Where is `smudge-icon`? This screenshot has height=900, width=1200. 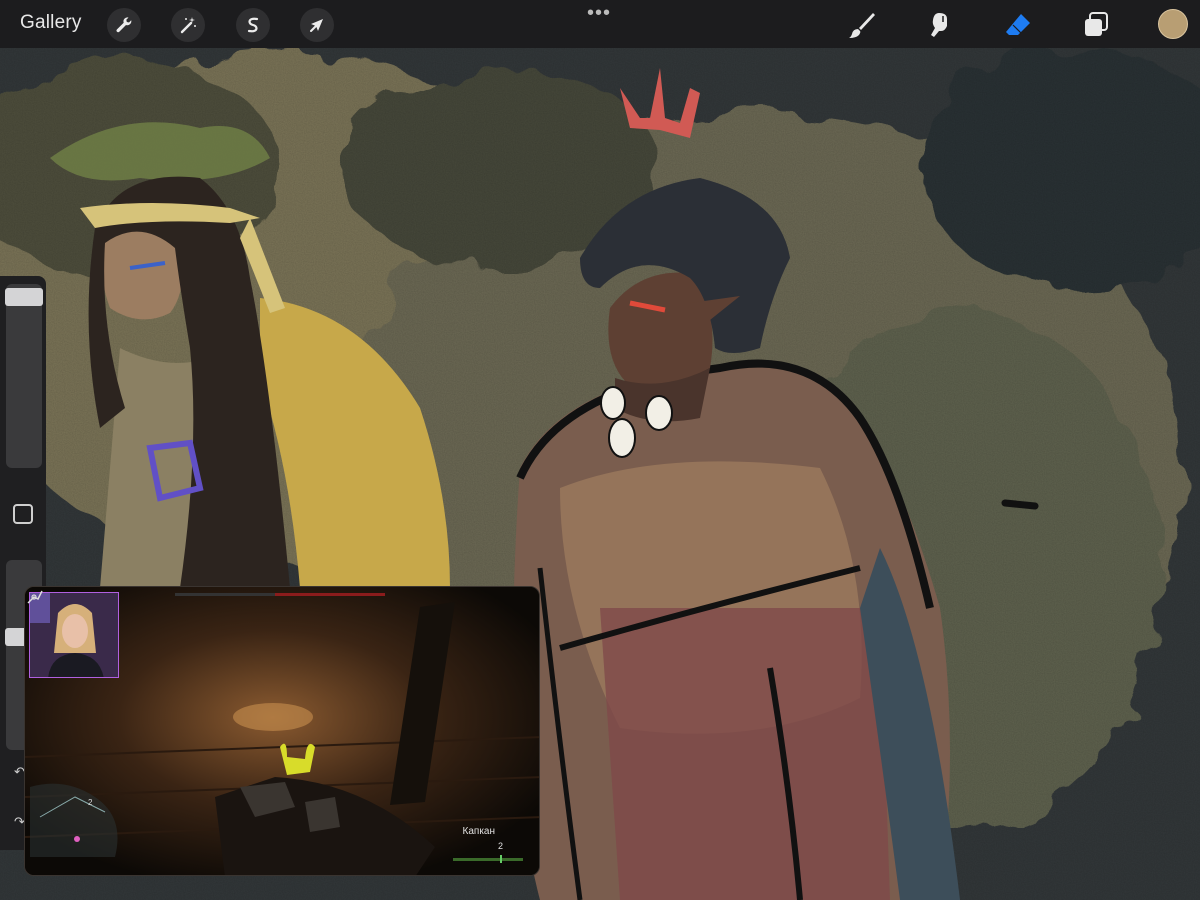
smudge-icon is located at coordinates (939, 25).